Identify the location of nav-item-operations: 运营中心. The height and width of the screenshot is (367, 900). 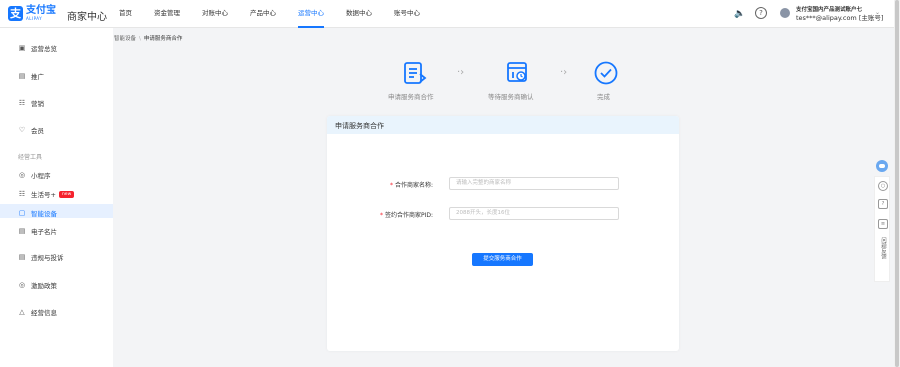
(311, 14).